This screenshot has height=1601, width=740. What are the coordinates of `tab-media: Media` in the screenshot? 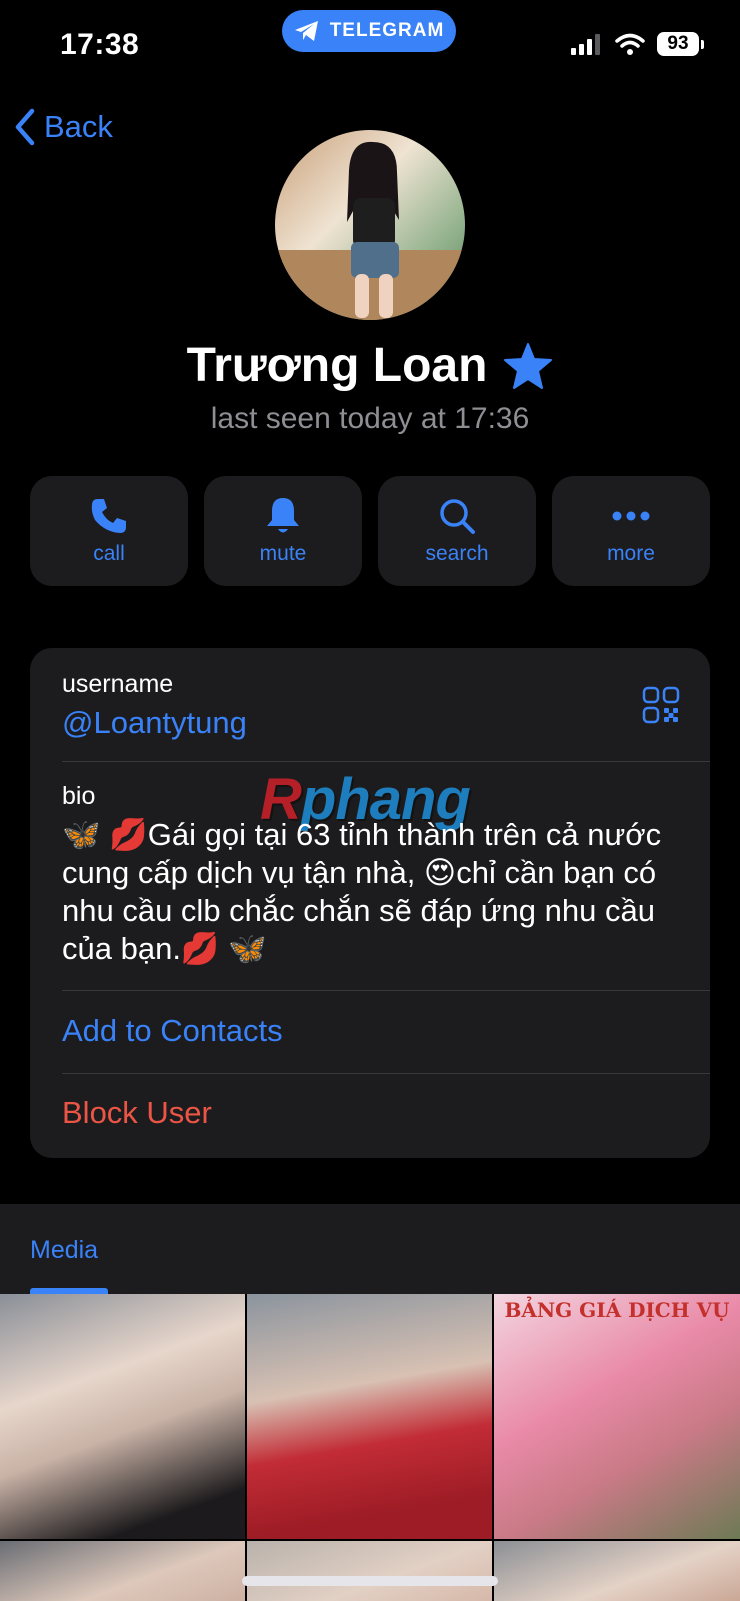 It's located at (64, 1250).